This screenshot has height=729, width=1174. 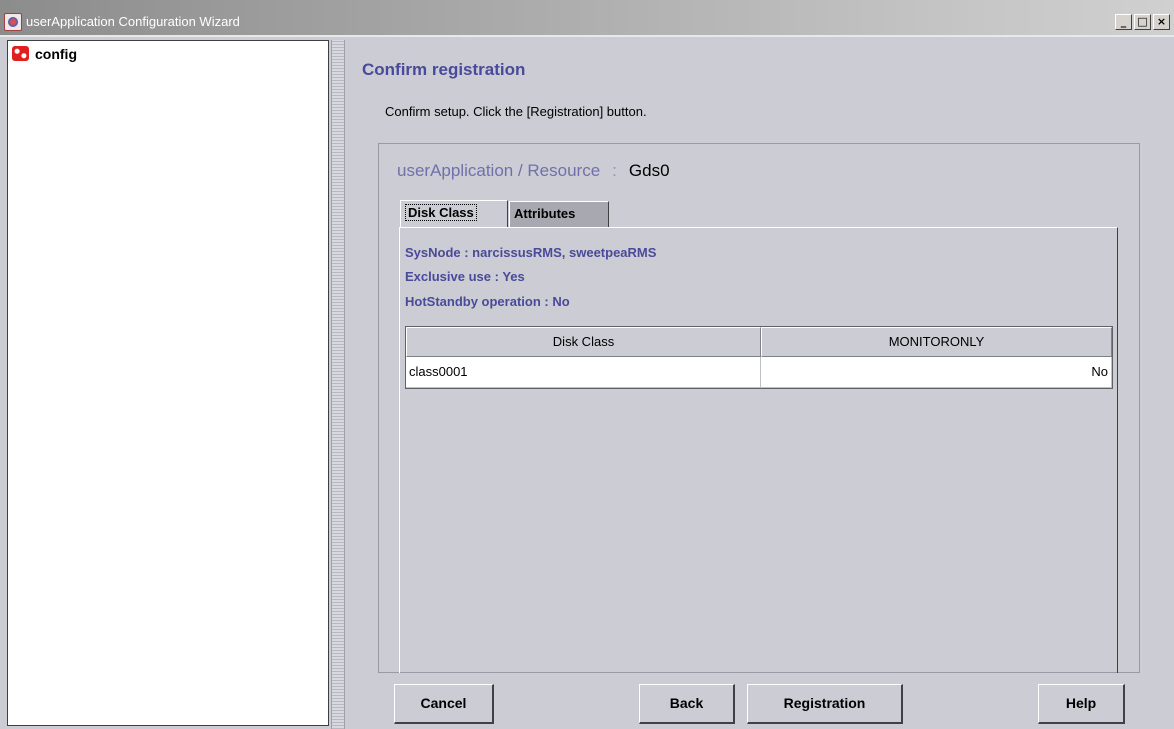 What do you see at coordinates (21, 54) in the screenshot?
I see `config-node-icon` at bounding box center [21, 54].